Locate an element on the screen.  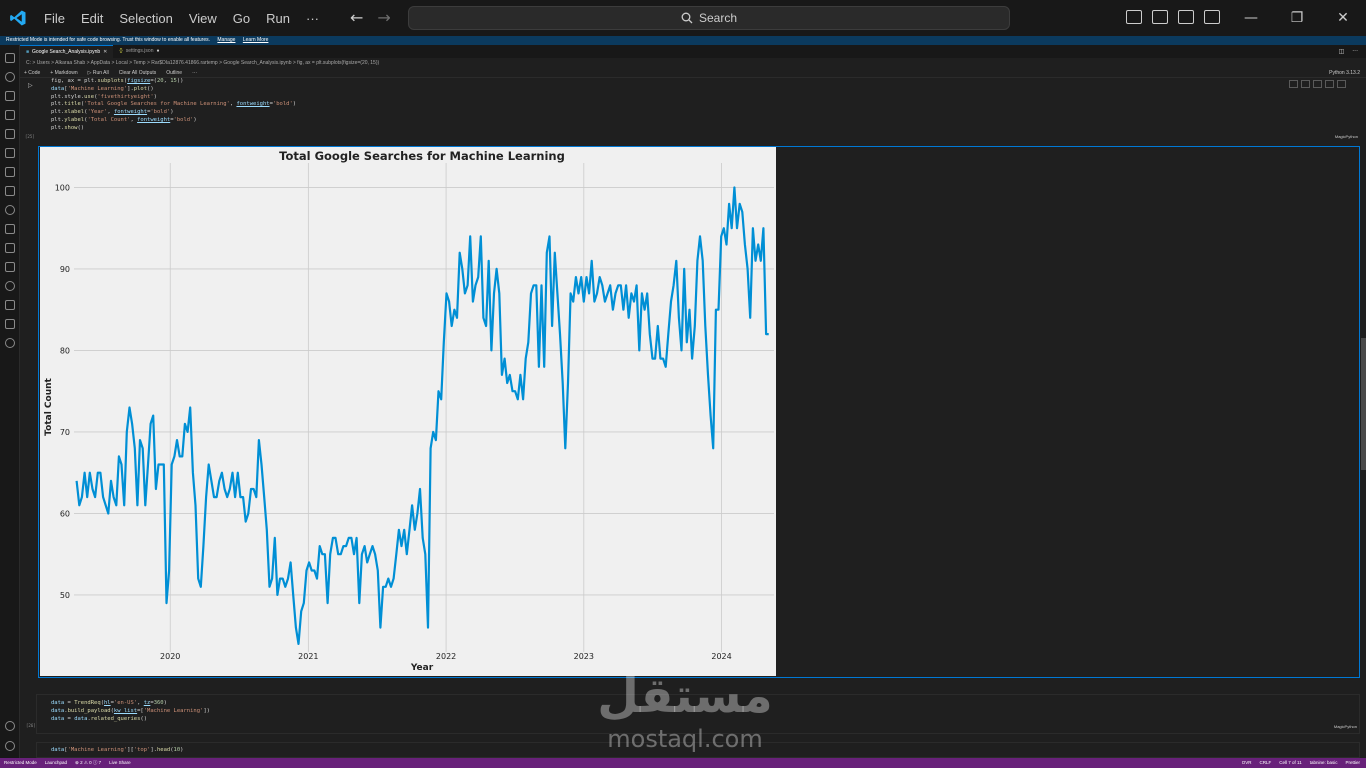
extensions-icon is located at coordinates (10, 134).